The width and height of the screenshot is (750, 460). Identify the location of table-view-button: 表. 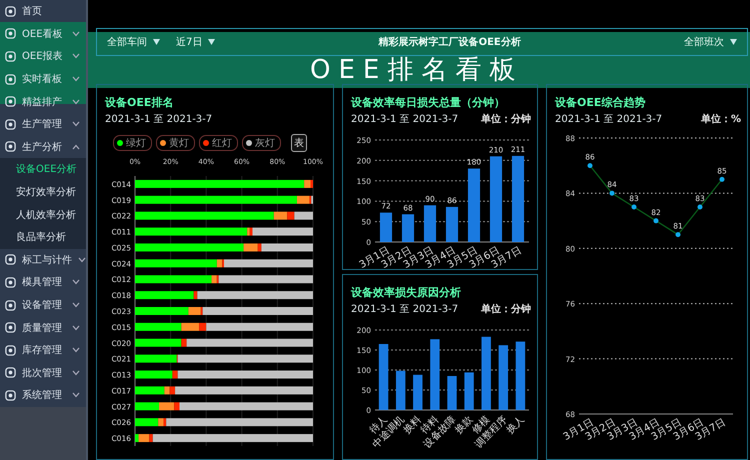
(299, 143).